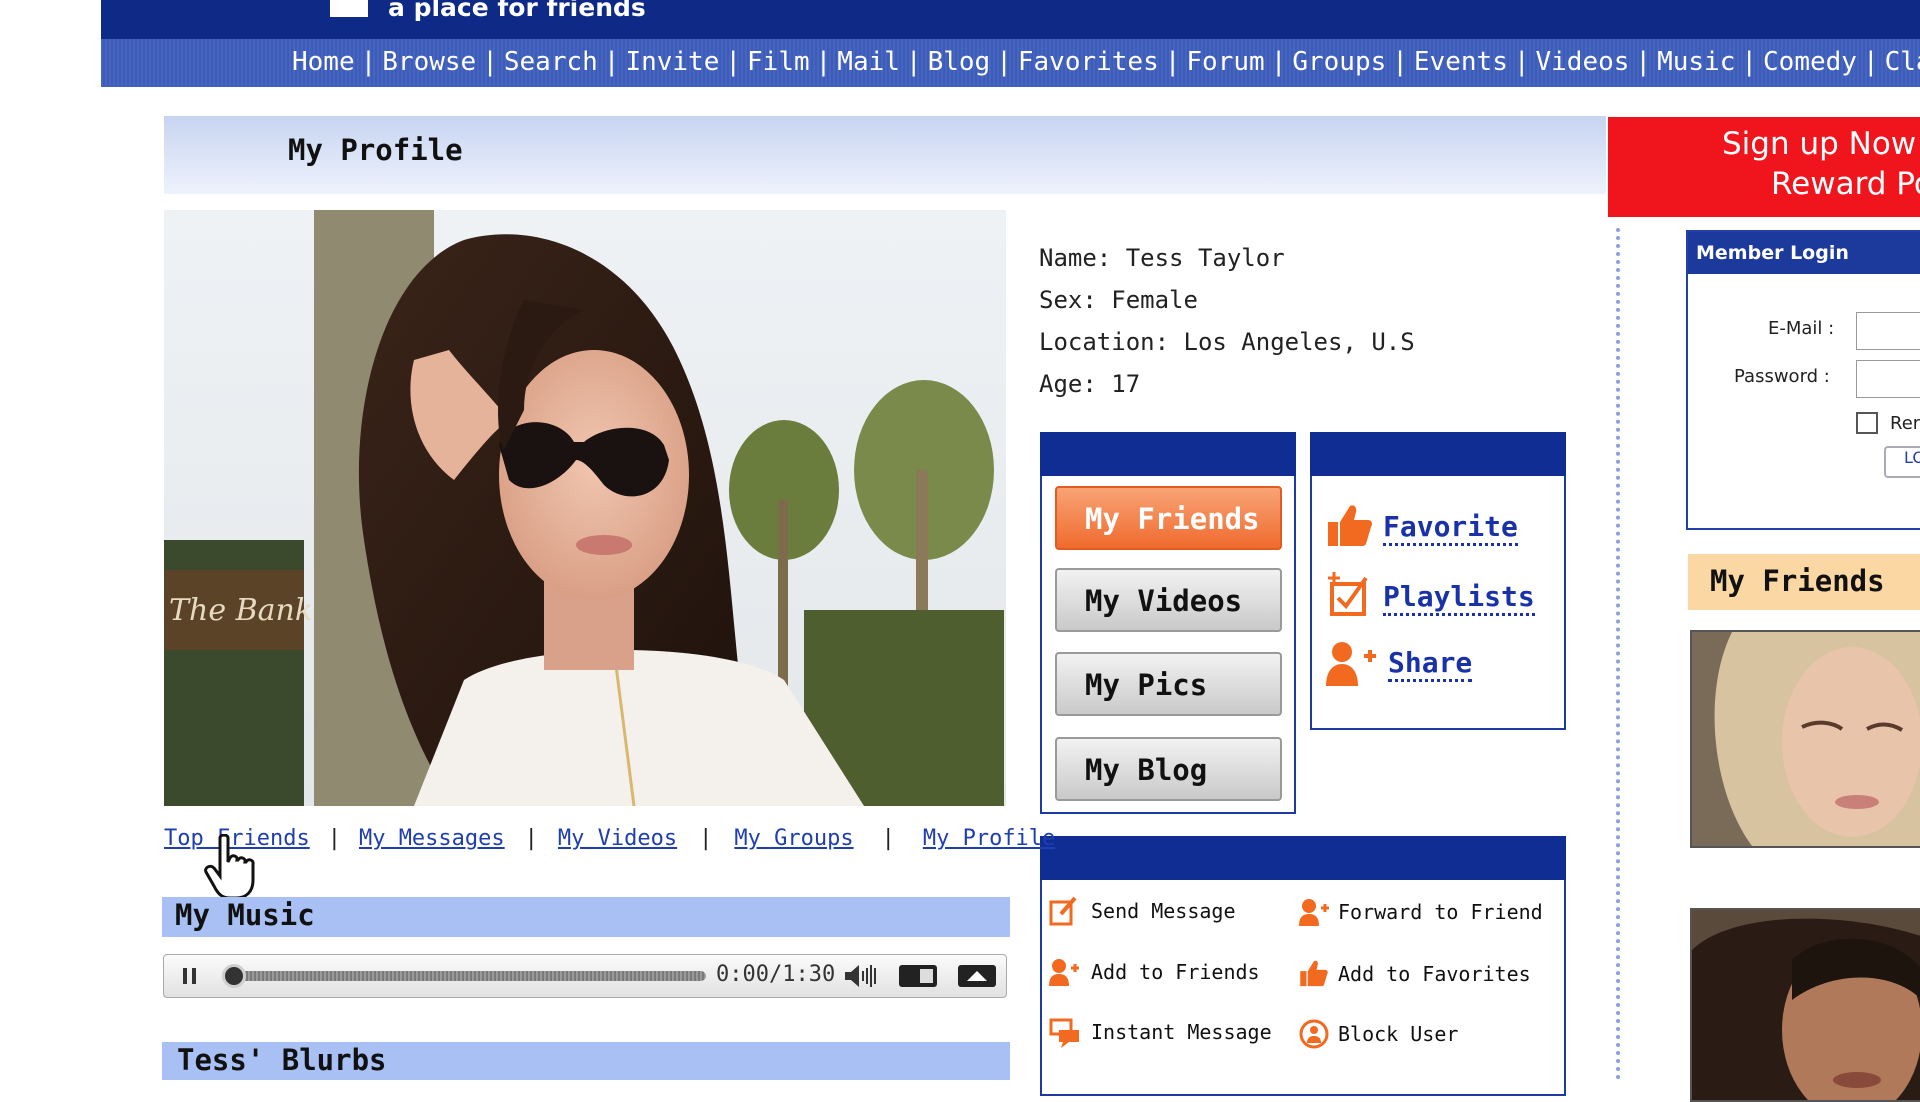  I want to click on profile-nav-box-header, so click(1168, 454).